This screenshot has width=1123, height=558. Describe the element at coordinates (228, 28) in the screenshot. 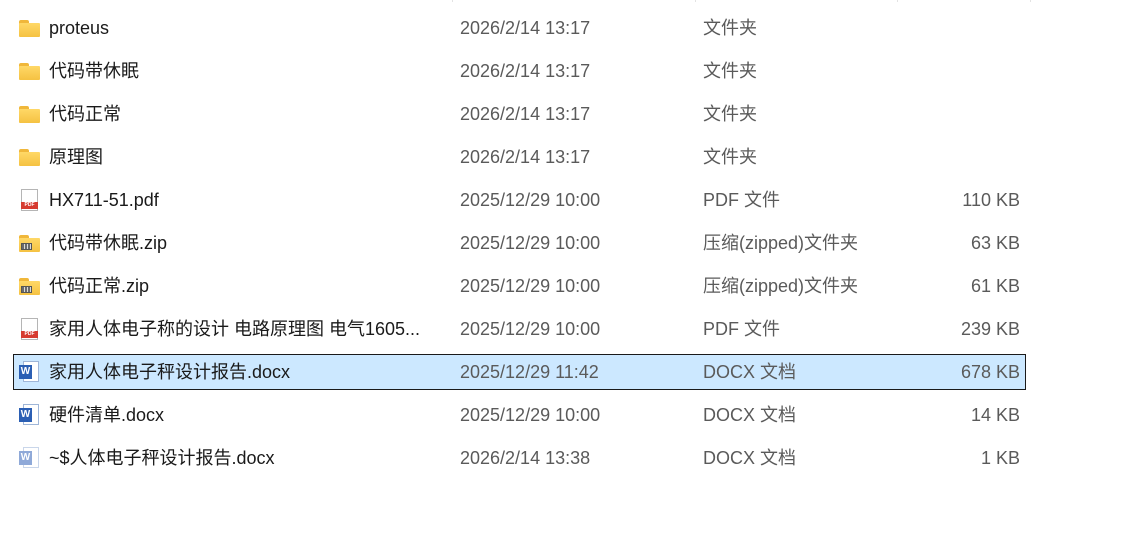

I see `name-cell: proteus` at that location.